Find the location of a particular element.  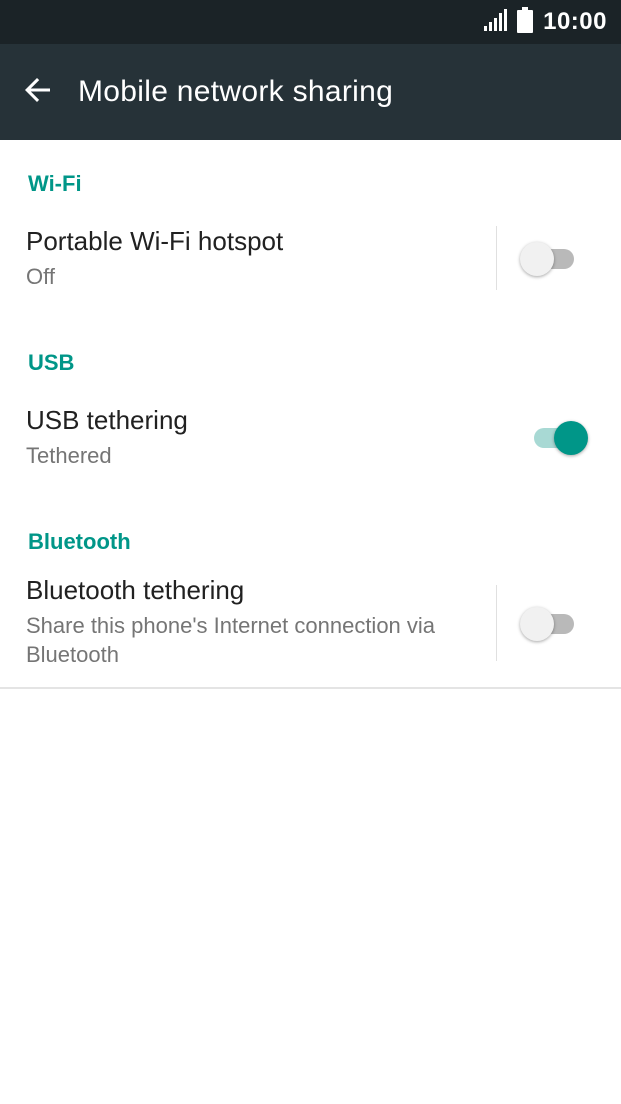

status-bar: 10:00 is located at coordinates (310, 22).